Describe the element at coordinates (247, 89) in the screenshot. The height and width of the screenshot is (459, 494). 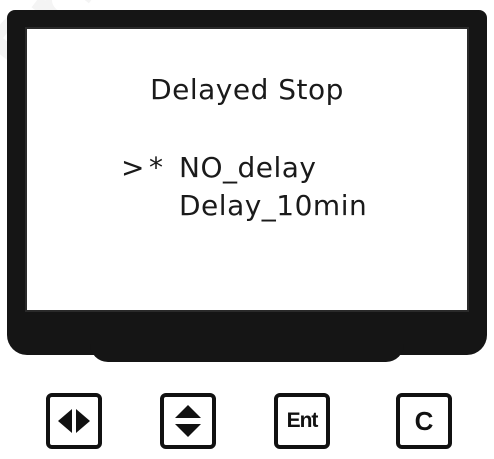
I see `menu-title: Delayed Stop` at that location.